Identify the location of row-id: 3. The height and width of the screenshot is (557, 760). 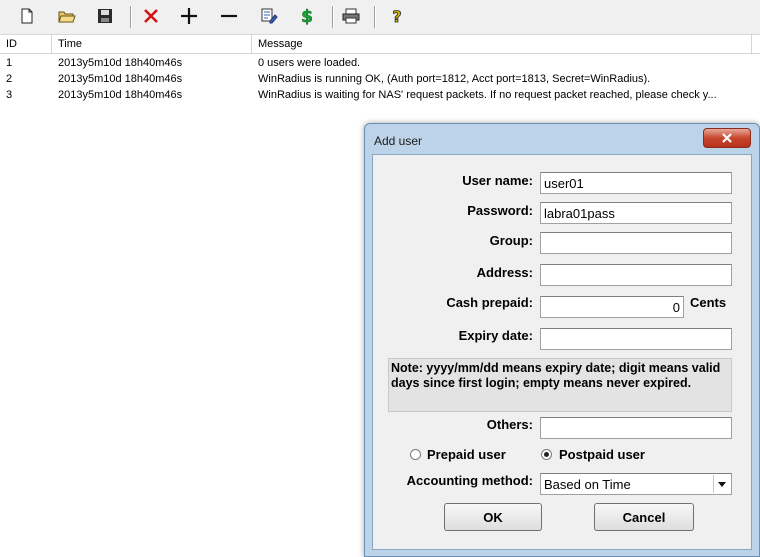
(9, 95).